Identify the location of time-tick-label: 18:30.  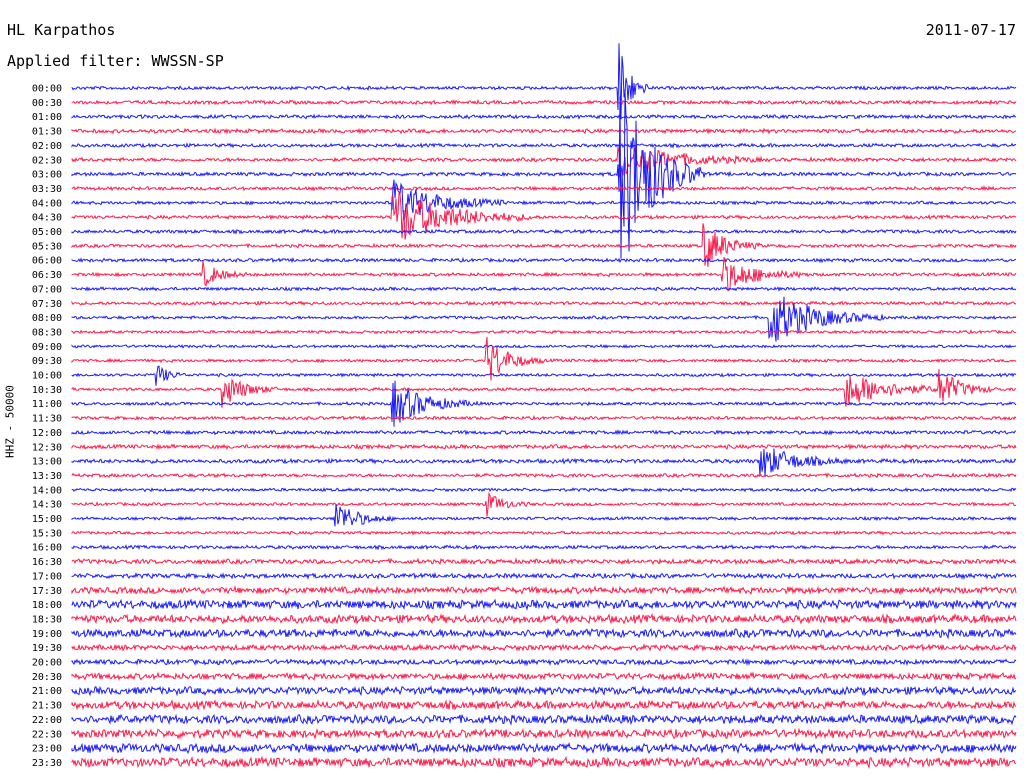
(47, 619).